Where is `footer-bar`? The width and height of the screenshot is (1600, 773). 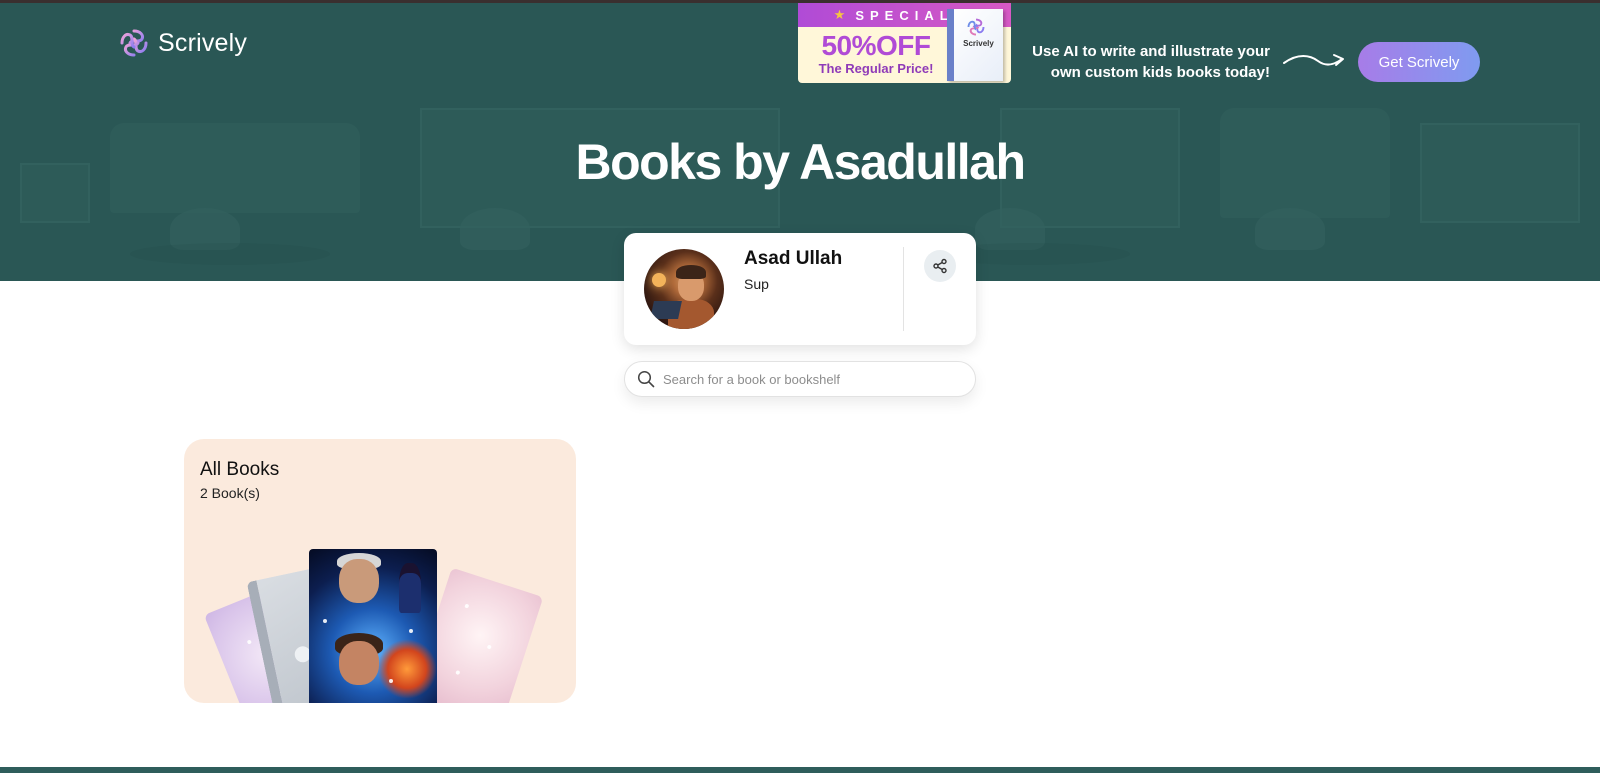 footer-bar is located at coordinates (800, 770).